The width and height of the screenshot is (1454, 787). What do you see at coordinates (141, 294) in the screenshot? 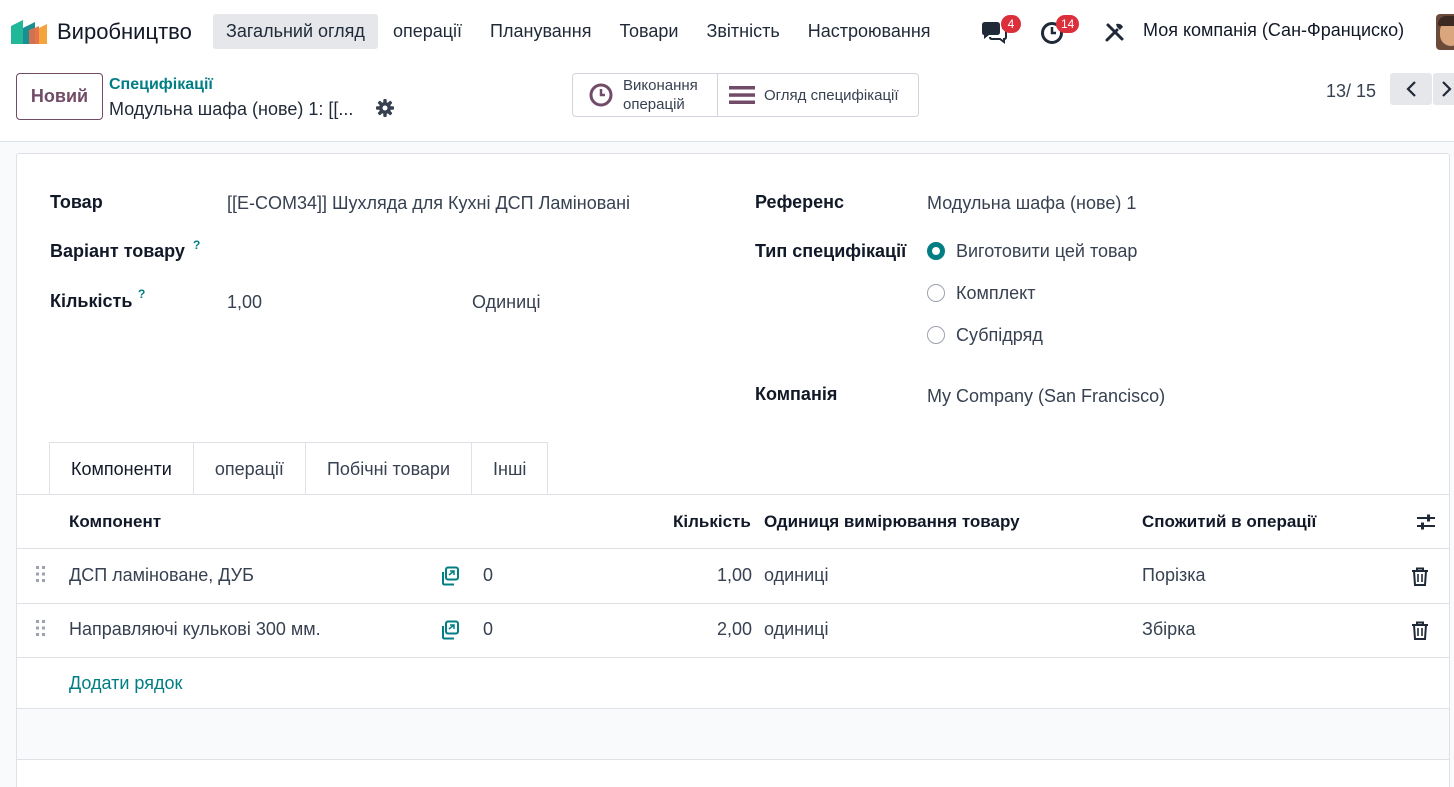
I see `quantity-help-tooltip: ?` at bounding box center [141, 294].